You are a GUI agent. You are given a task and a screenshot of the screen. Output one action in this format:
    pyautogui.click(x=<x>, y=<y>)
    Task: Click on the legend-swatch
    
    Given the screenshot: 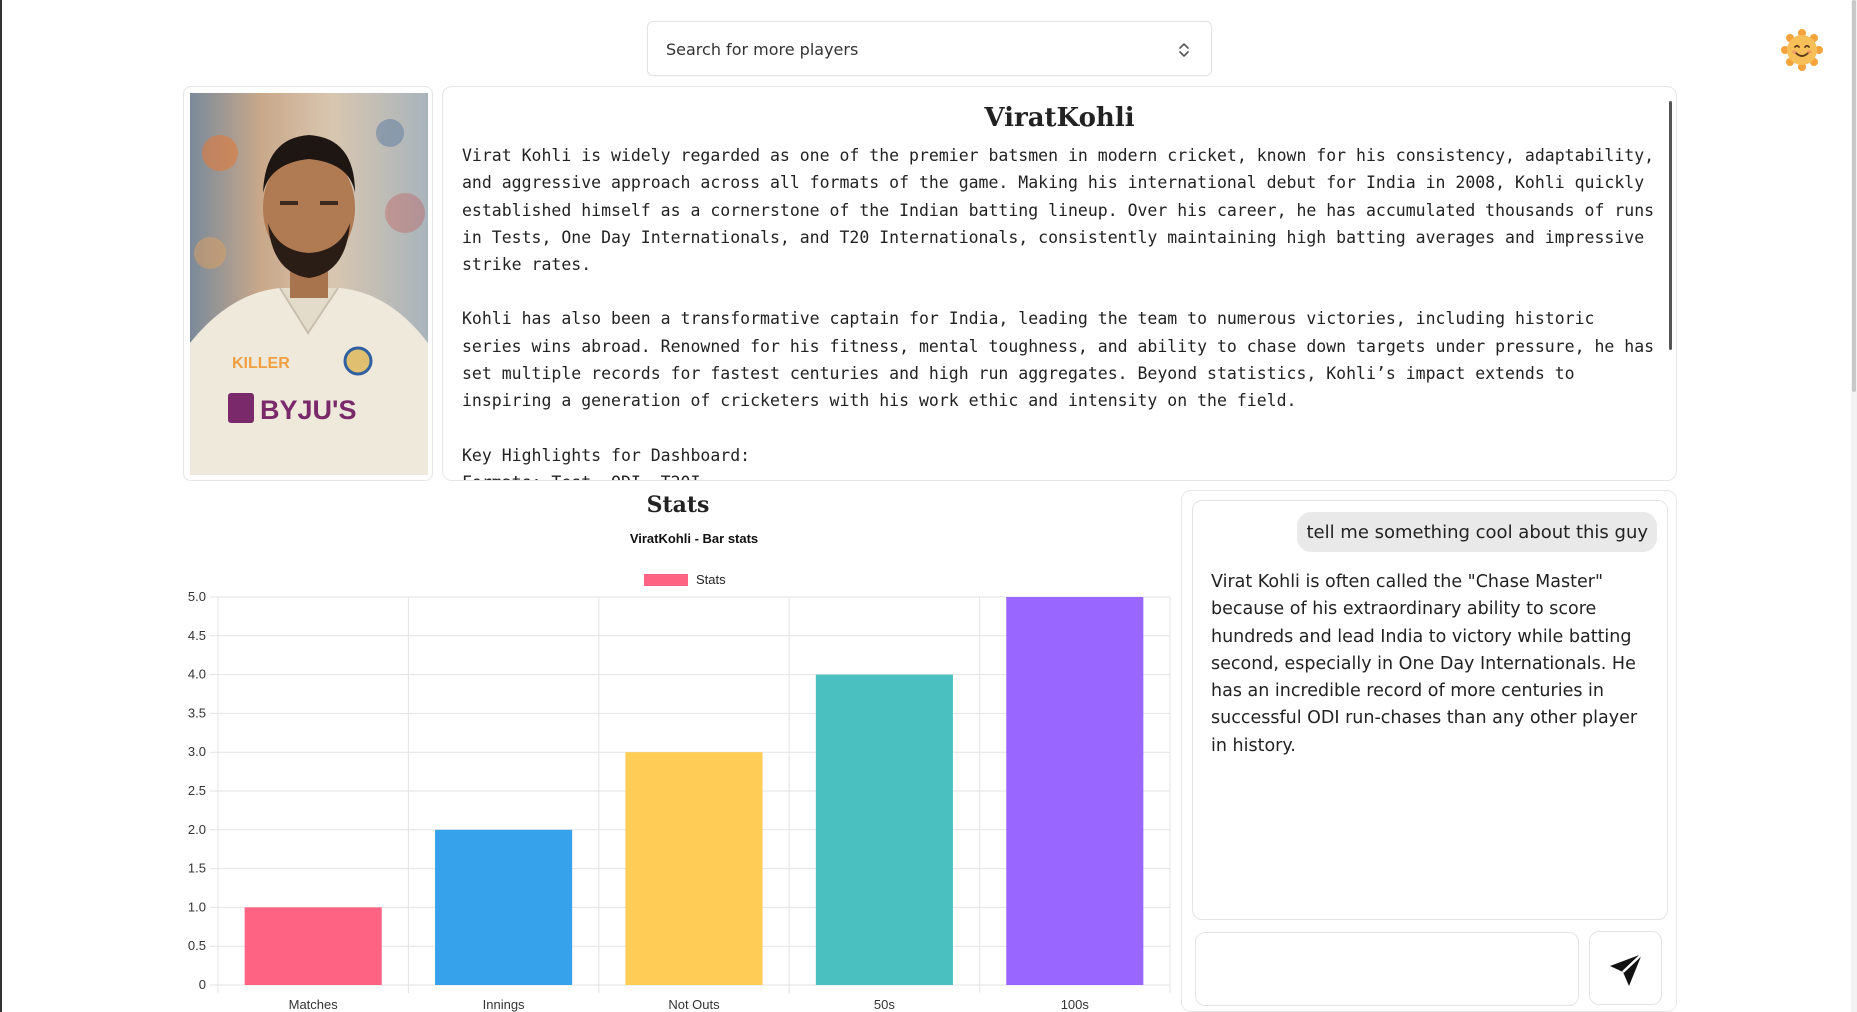 What is the action you would take?
    pyautogui.click(x=666, y=580)
    